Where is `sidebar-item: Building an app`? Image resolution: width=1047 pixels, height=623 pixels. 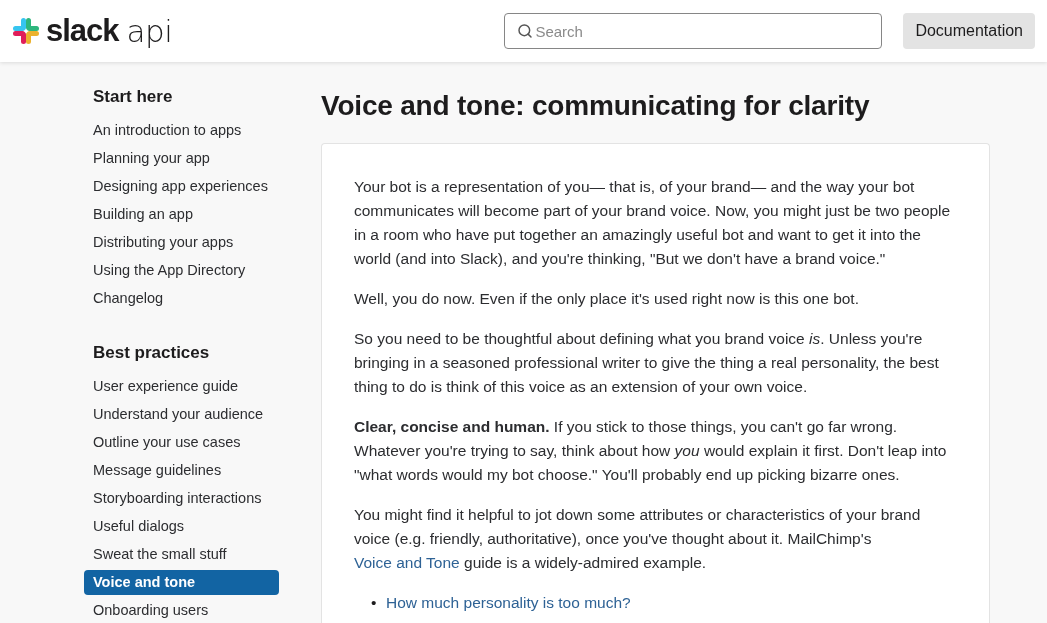
sidebar-item: Building an app is located at coordinates (181, 214).